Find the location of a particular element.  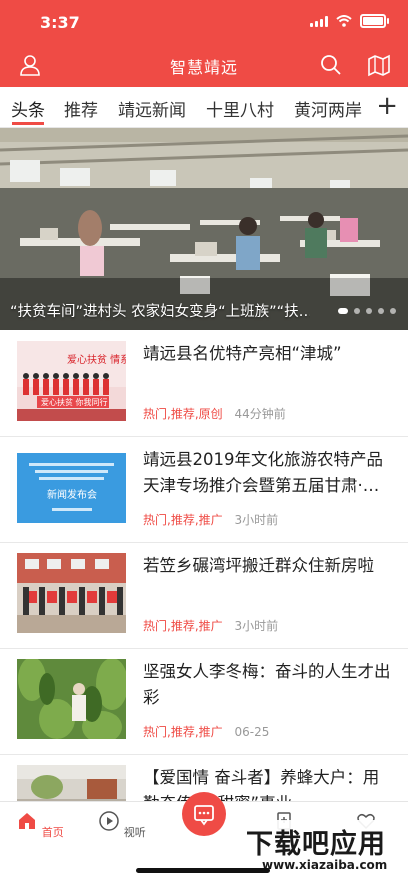

article-item: 坚强女人李冬梅：奋斗的人生才出彩 热门,推荐,推广 06-25 is located at coordinates (204, 702).